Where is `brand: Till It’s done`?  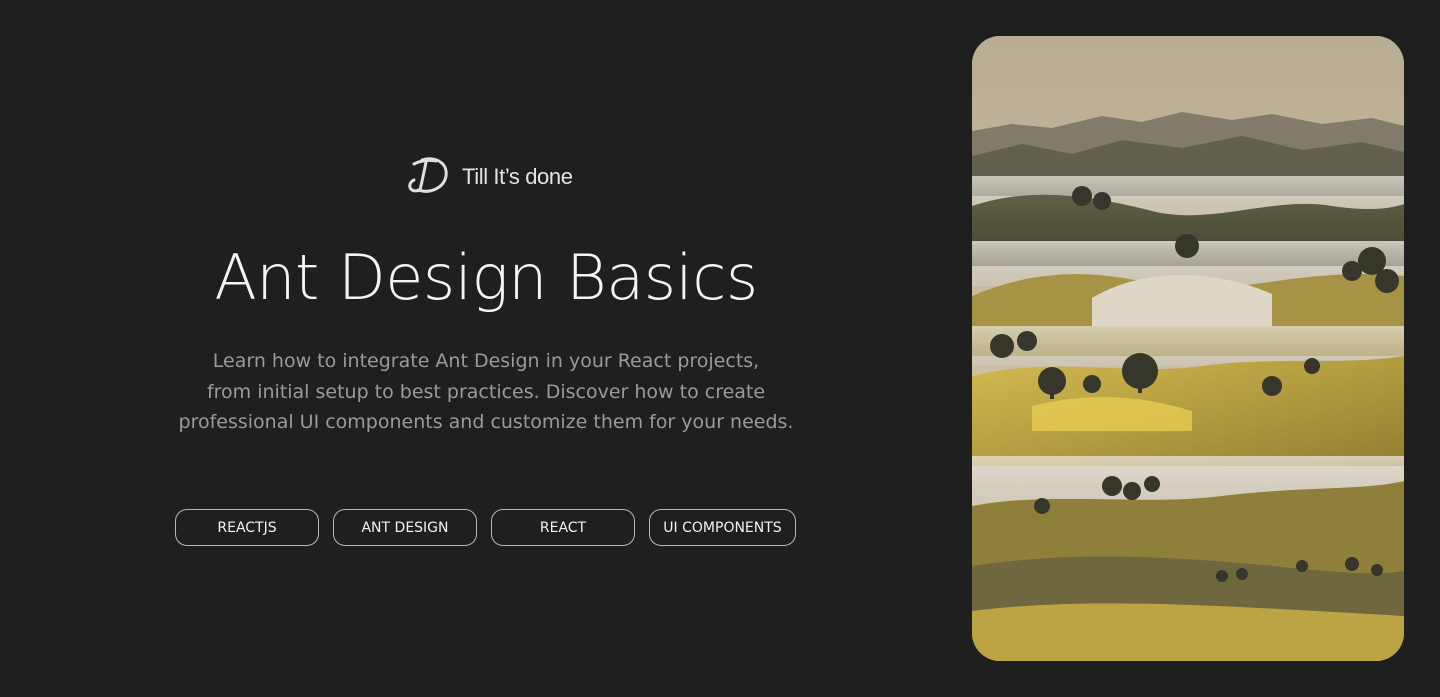 brand: Till It’s done is located at coordinates (488, 176).